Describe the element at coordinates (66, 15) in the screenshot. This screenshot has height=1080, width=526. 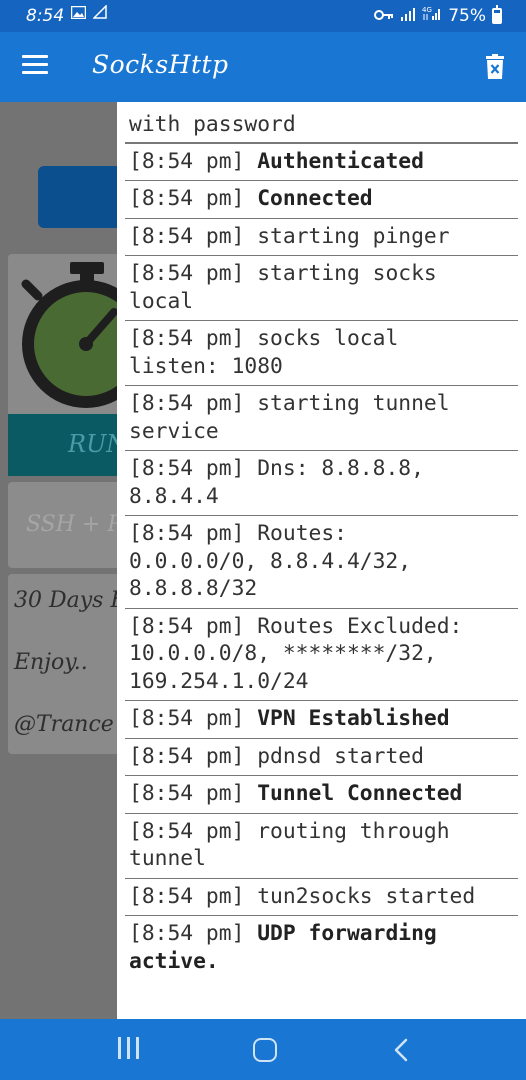
I see `status-left: 8:54` at that location.